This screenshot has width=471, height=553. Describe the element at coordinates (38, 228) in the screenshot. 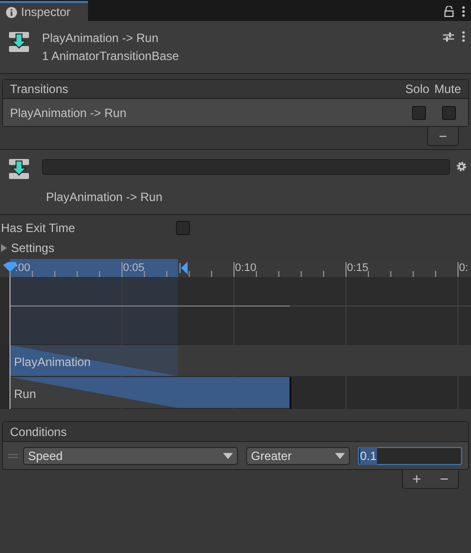

I see `field-label: Has Exit Time` at that location.